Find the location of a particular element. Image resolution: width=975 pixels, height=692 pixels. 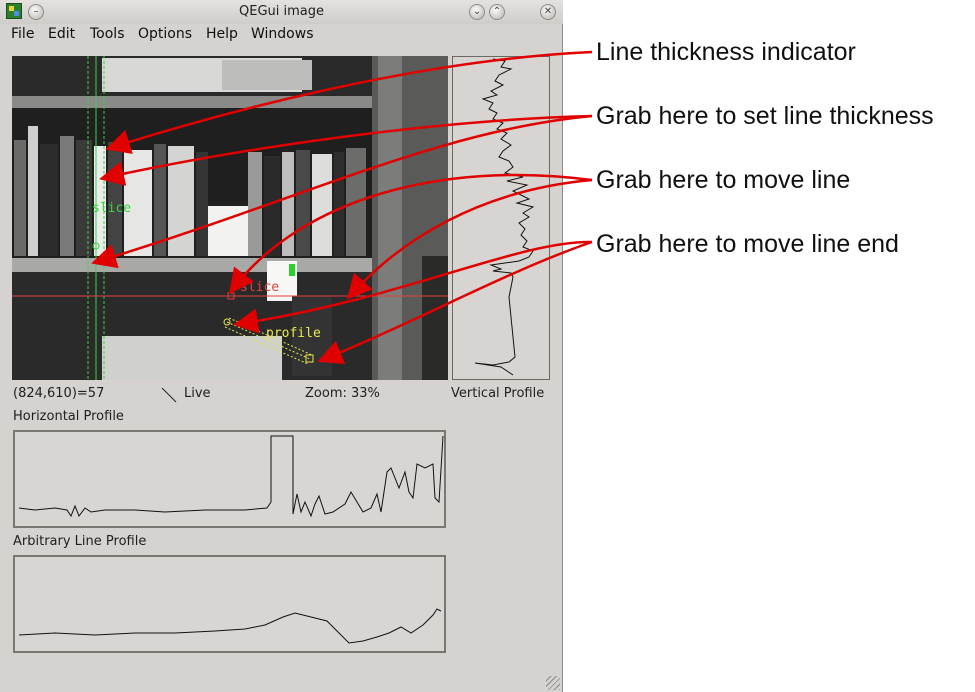

pixel-value-readout: (824,610)=57 is located at coordinates (59, 393).